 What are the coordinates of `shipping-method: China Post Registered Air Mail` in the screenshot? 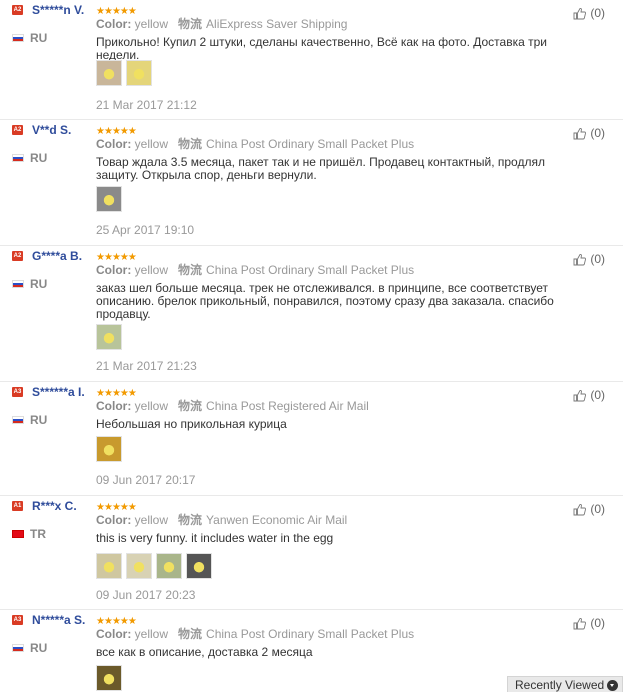 It's located at (287, 406).